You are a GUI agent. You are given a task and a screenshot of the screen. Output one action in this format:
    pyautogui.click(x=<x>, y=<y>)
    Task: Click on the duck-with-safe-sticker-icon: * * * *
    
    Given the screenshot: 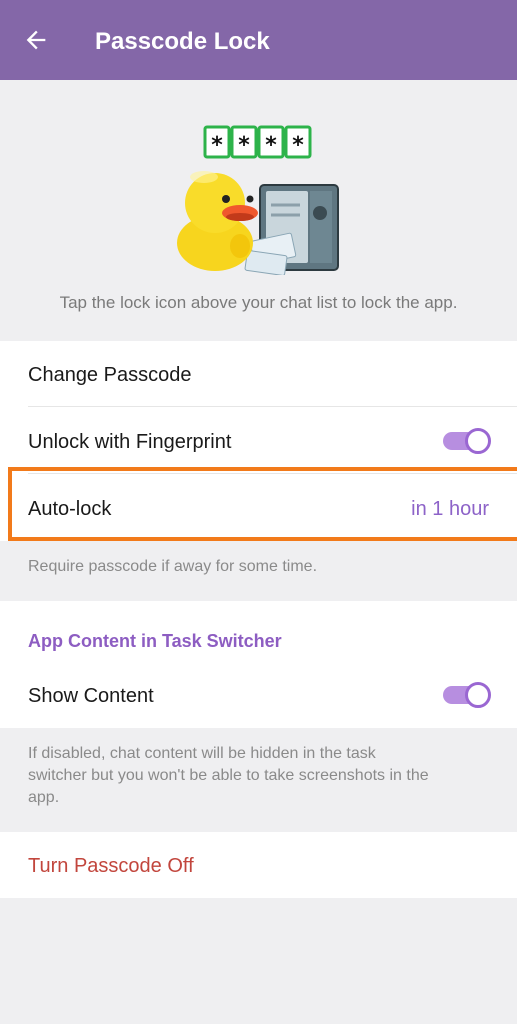 What is the action you would take?
    pyautogui.click(x=258, y=200)
    